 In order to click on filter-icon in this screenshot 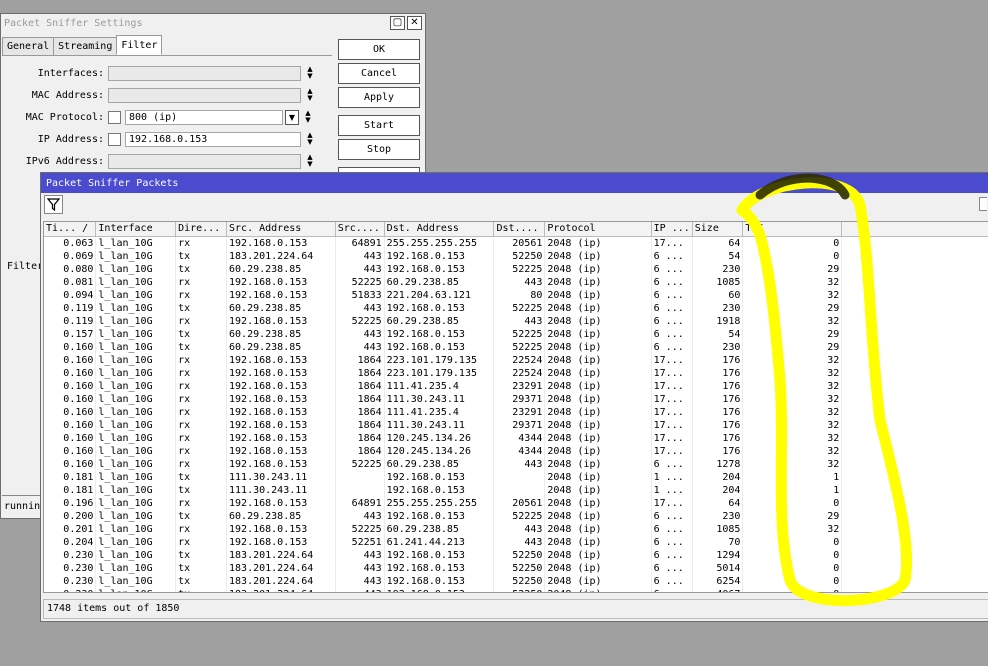, I will do `click(53, 204)`.